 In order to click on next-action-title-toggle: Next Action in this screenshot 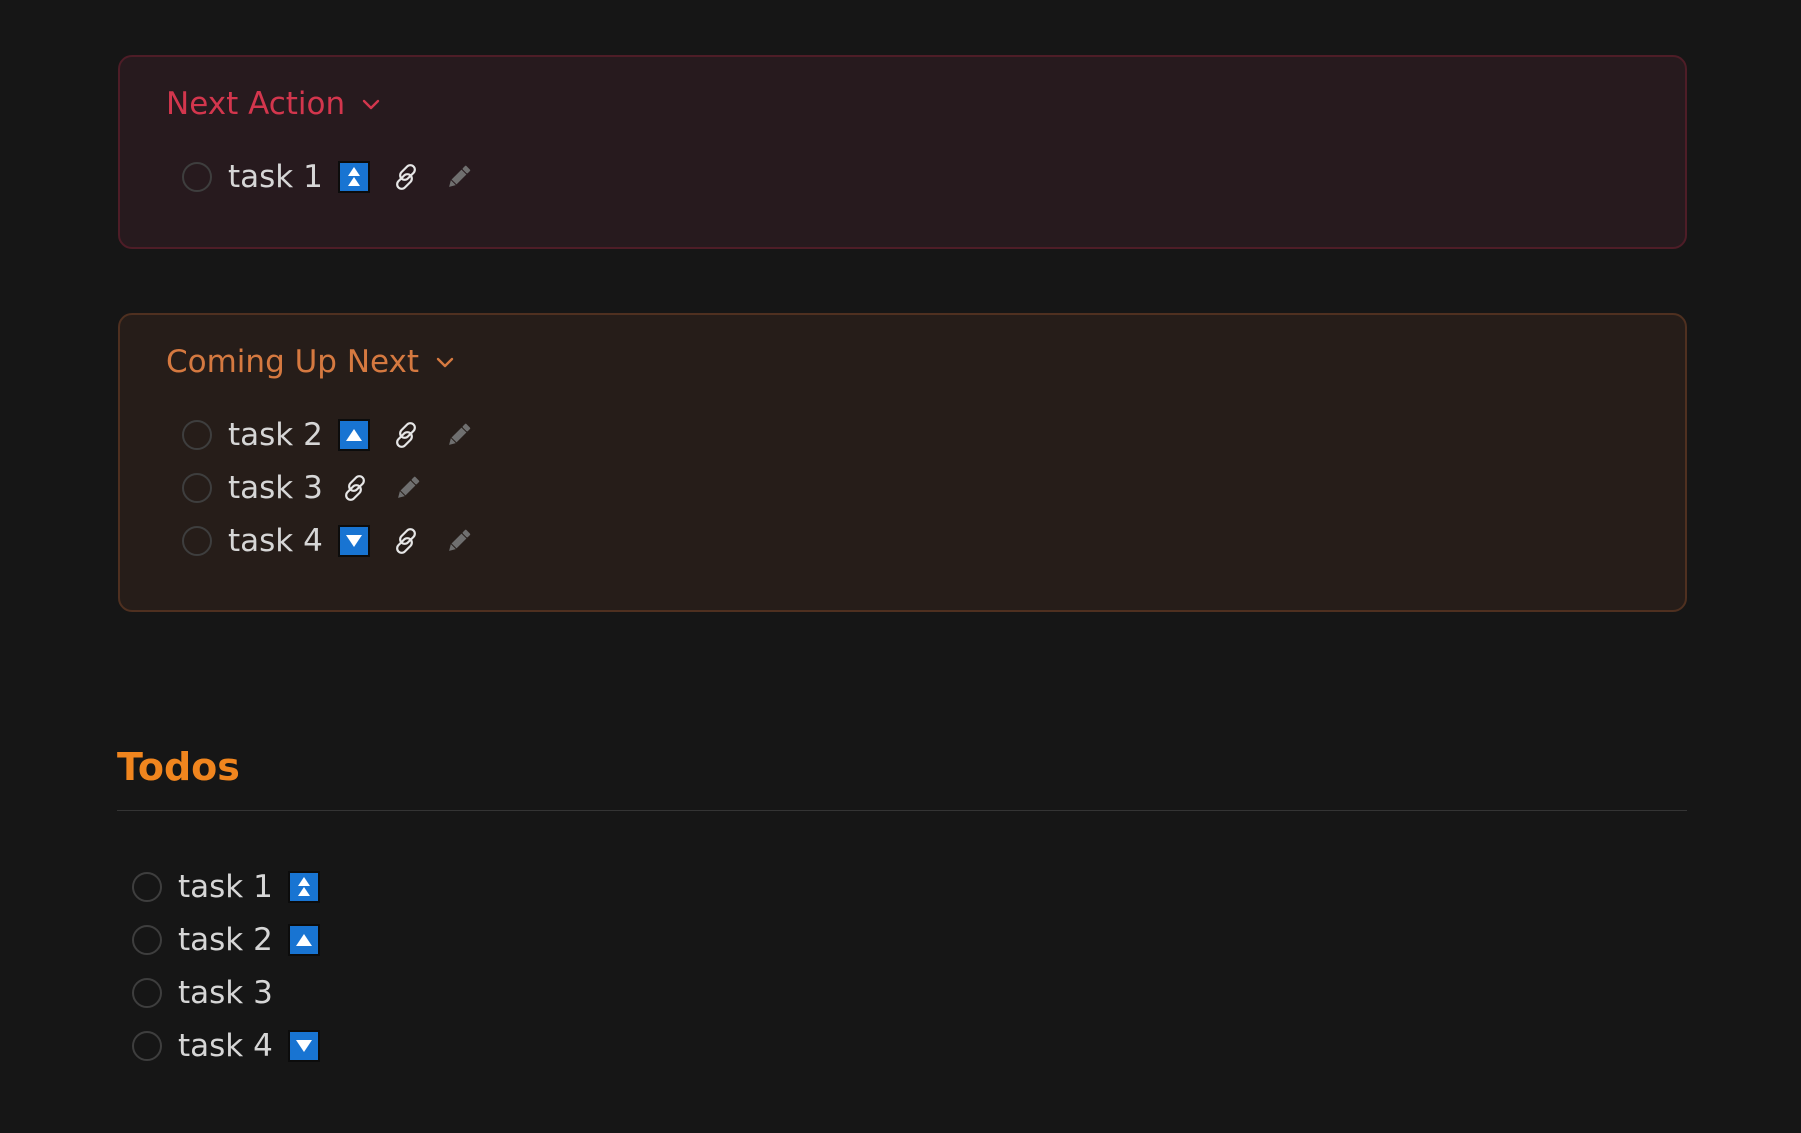, I will do `click(274, 104)`.